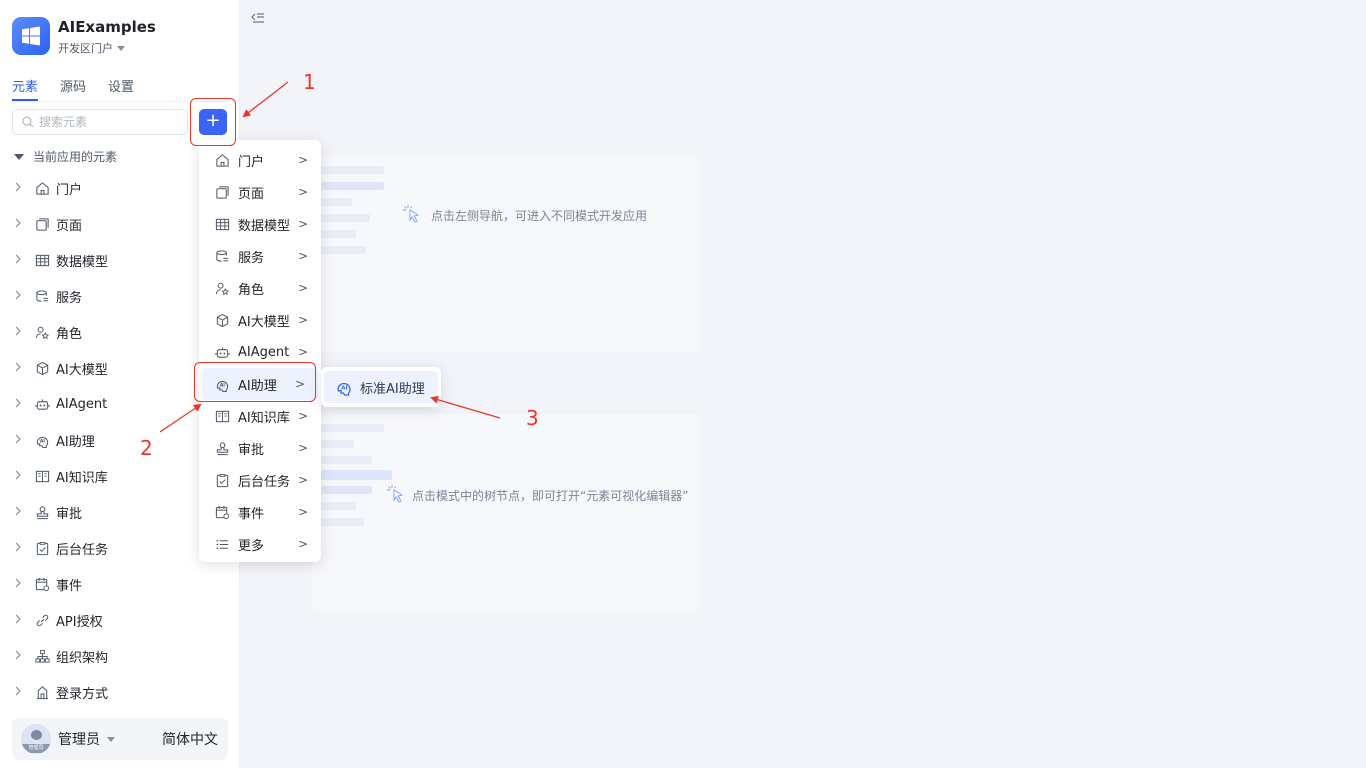 Image resolution: width=1366 pixels, height=768 pixels. I want to click on tree-item-label: 登录方式, so click(82, 694).